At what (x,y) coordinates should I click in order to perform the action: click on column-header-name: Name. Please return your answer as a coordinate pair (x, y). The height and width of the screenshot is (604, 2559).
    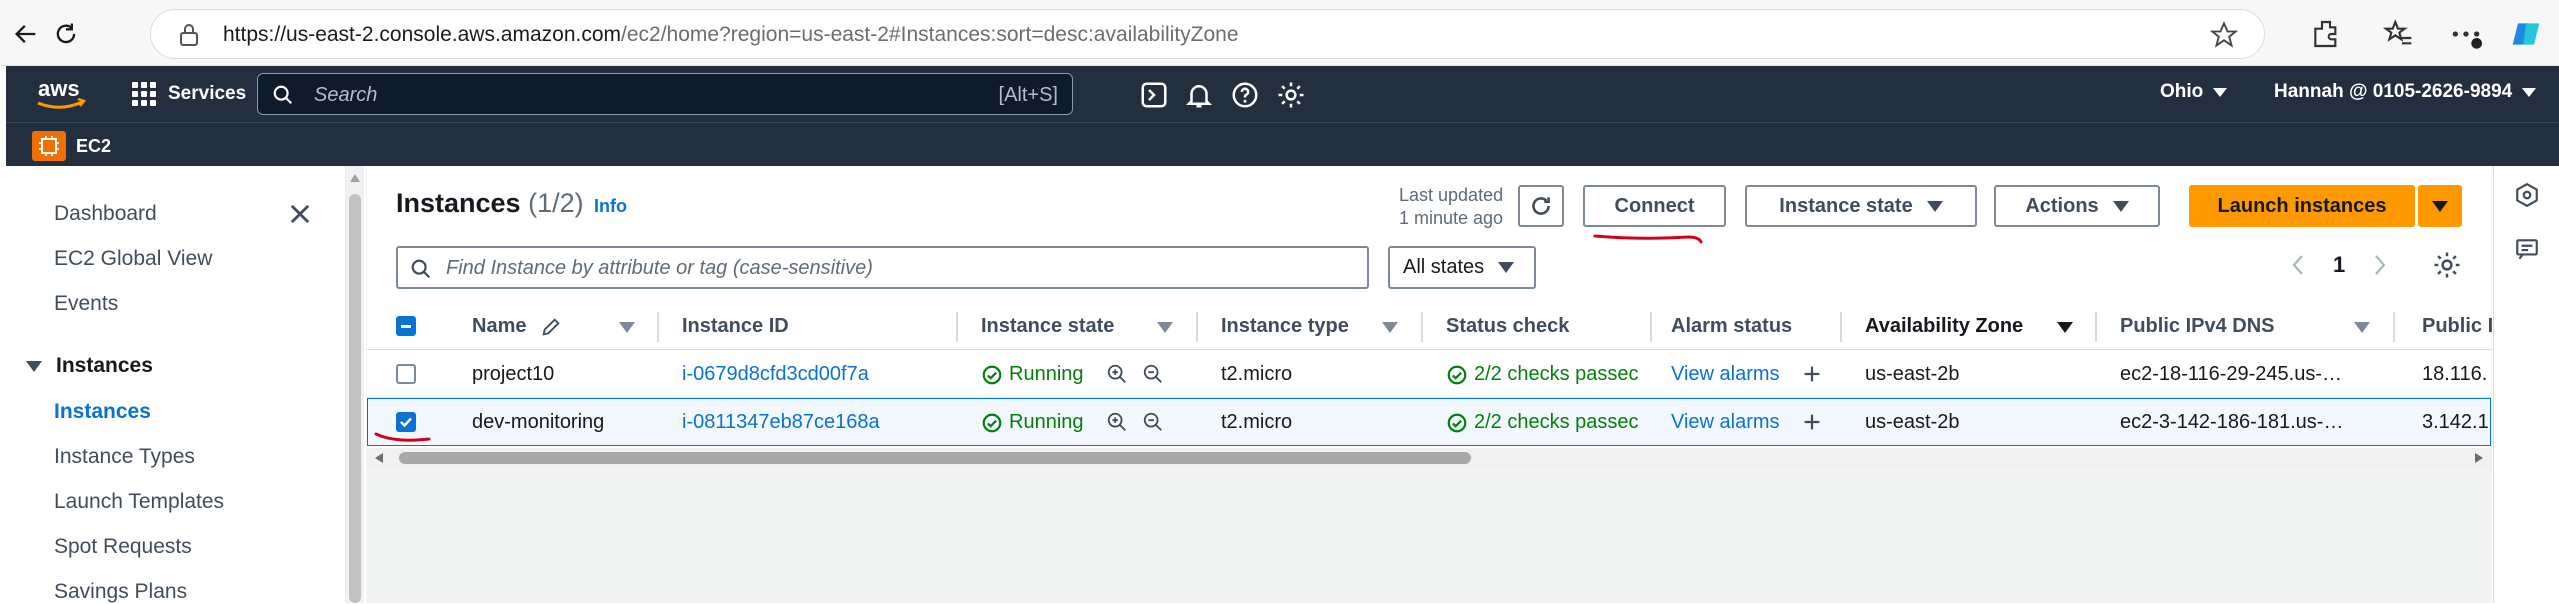
    Looking at the image, I should click on (517, 326).